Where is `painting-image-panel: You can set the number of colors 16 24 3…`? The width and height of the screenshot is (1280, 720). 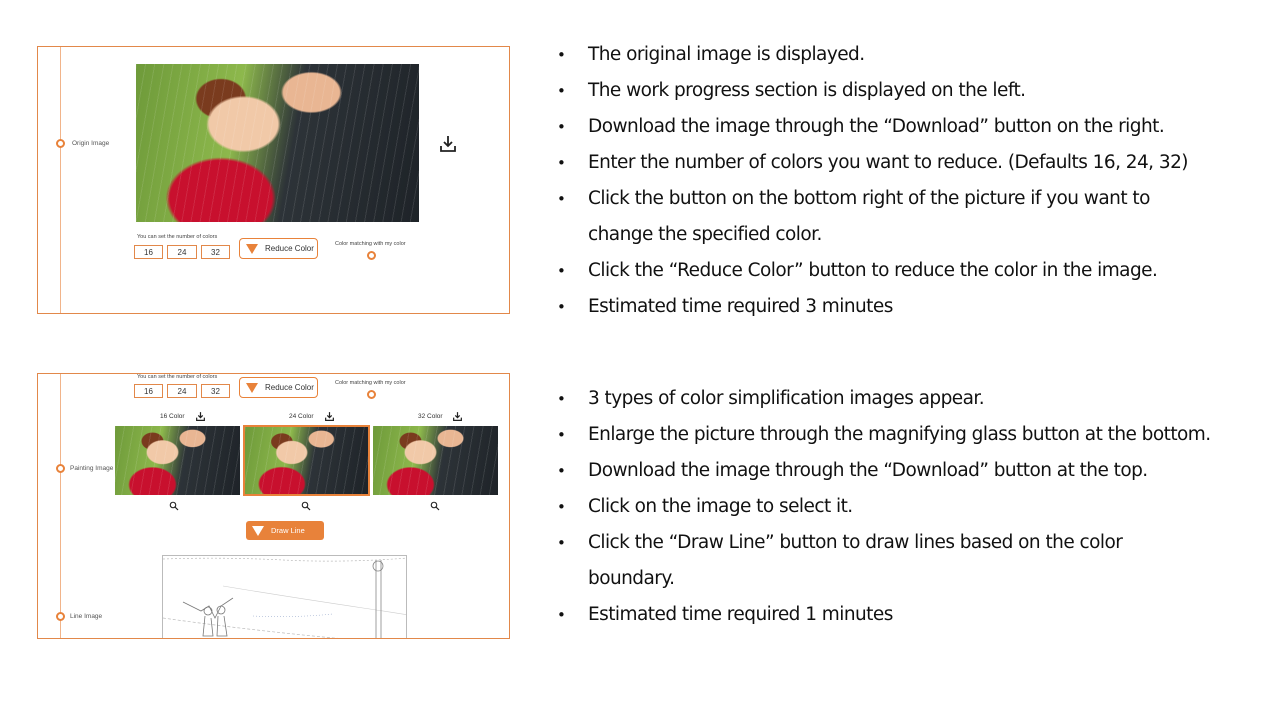 painting-image-panel: You can set the number of colors 16 24 3… is located at coordinates (273, 506).